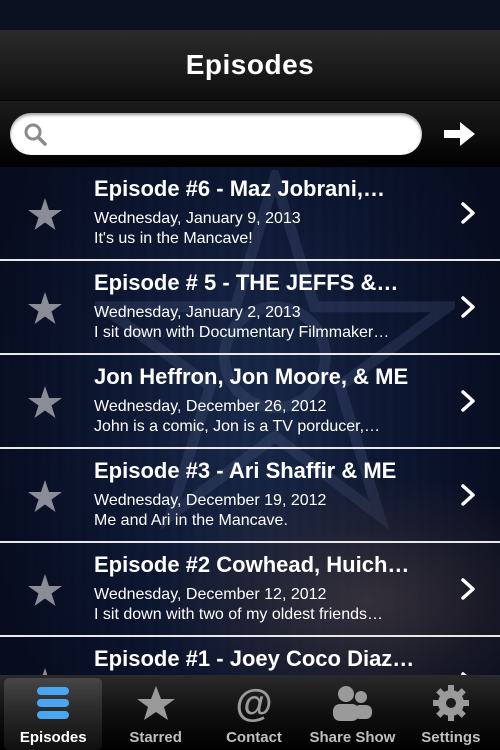  What do you see at coordinates (197, 218) in the screenshot?
I see `episode-date: Wednesday, January 9, 2013` at bounding box center [197, 218].